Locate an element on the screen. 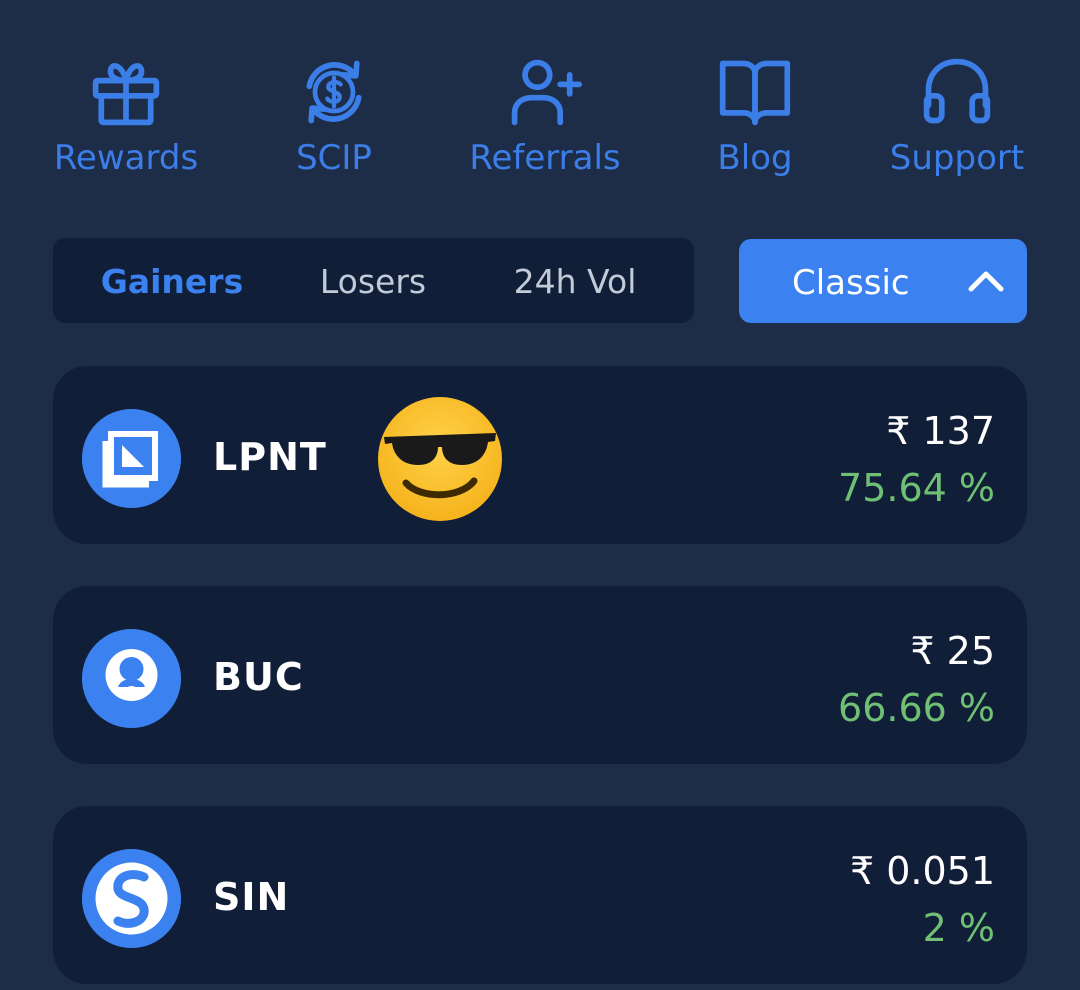  coin-change: 75.64 % is located at coordinates (916, 488).